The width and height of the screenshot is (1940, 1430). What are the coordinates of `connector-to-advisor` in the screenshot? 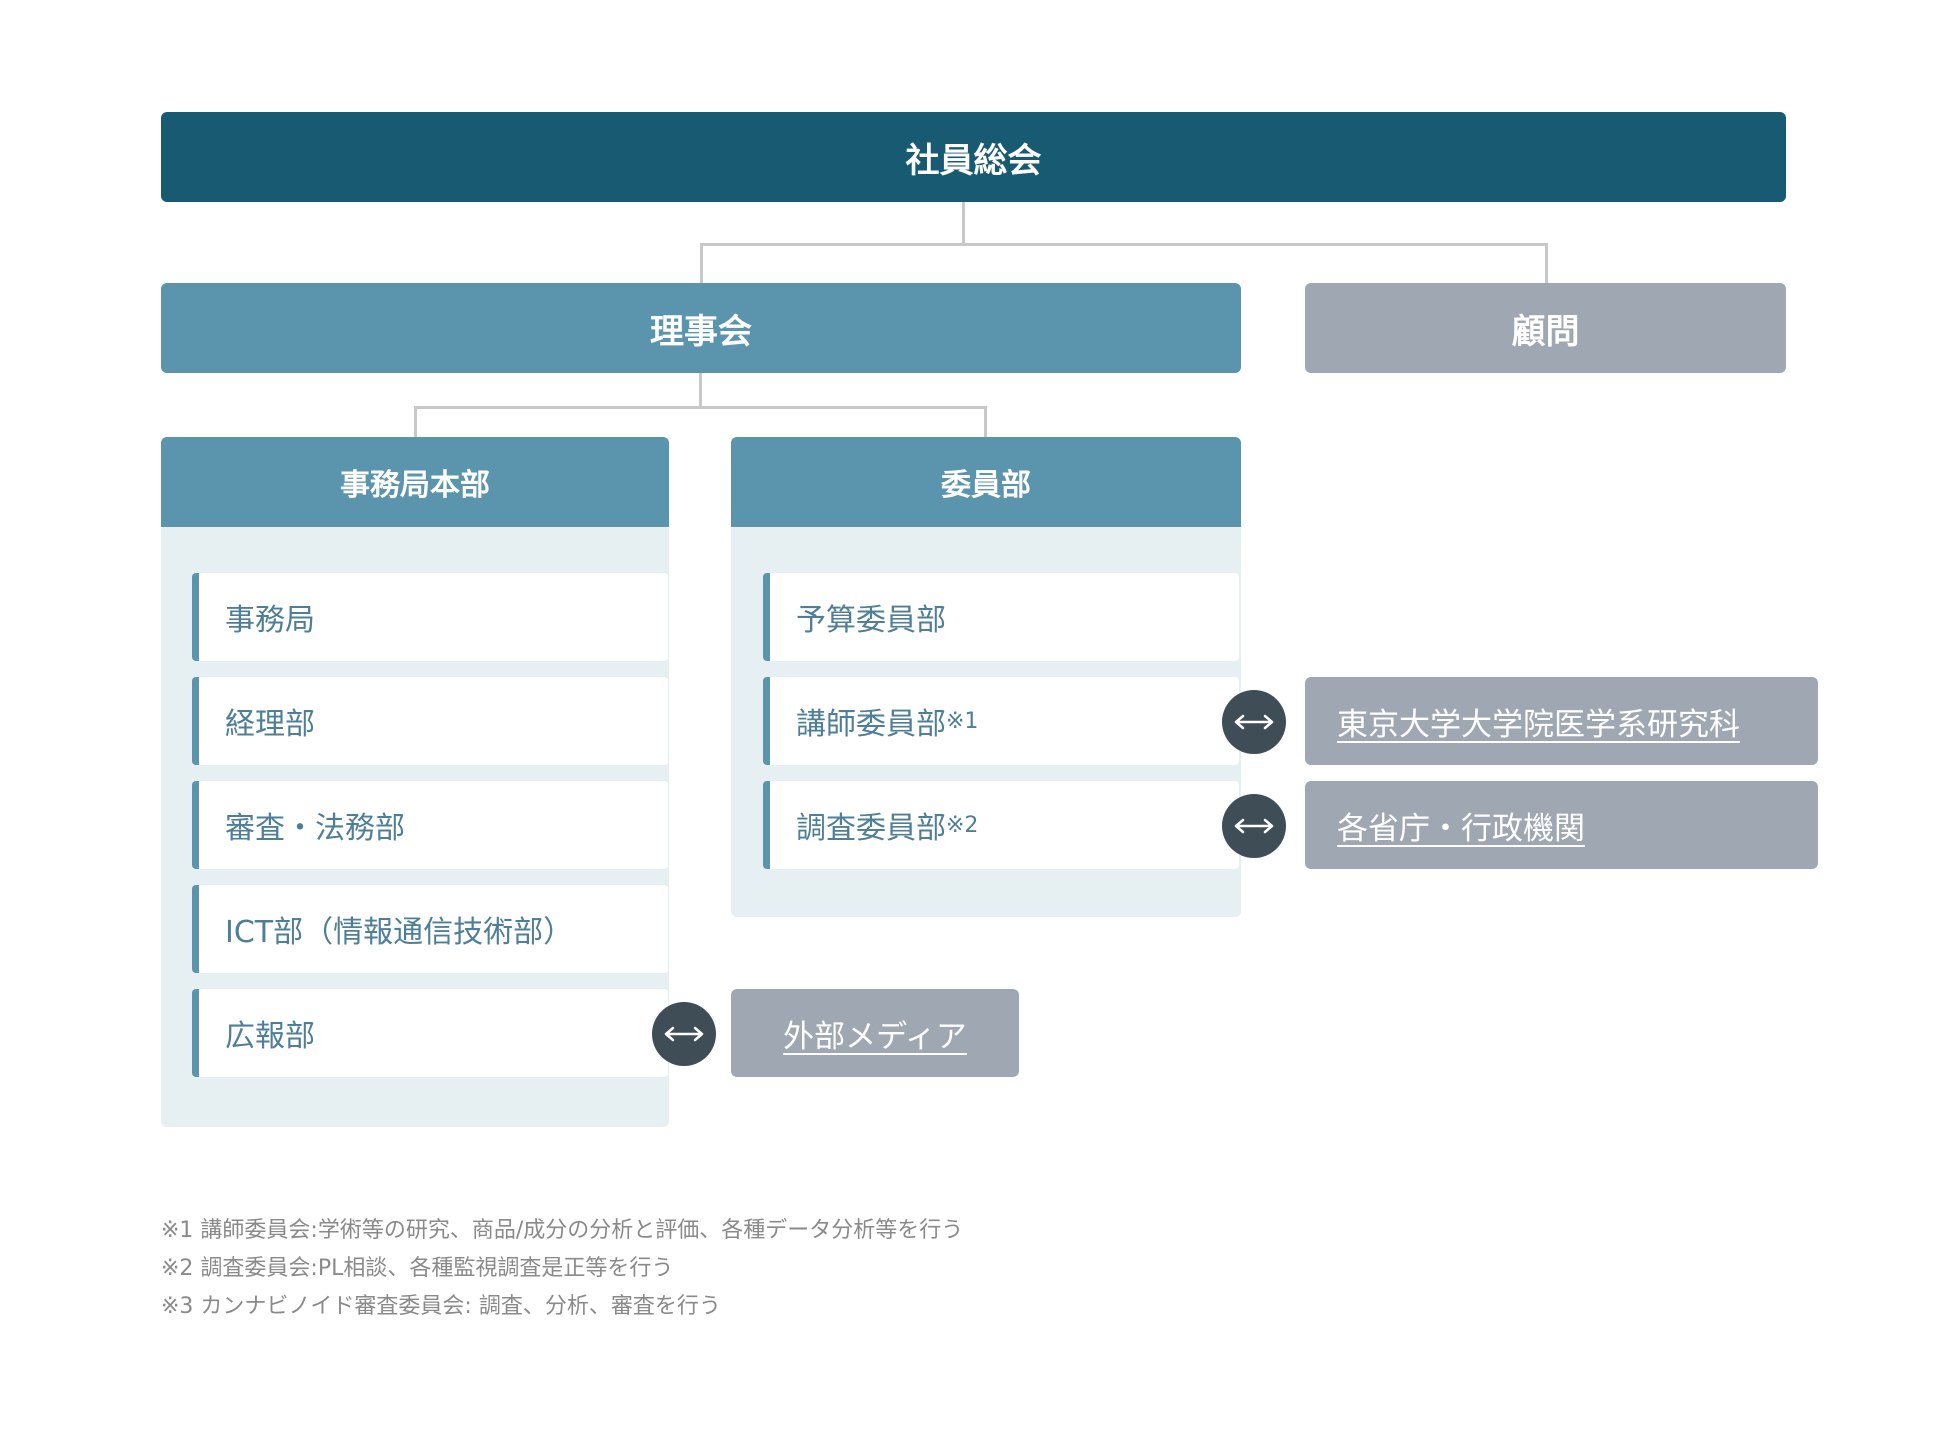 It's located at (1546, 263).